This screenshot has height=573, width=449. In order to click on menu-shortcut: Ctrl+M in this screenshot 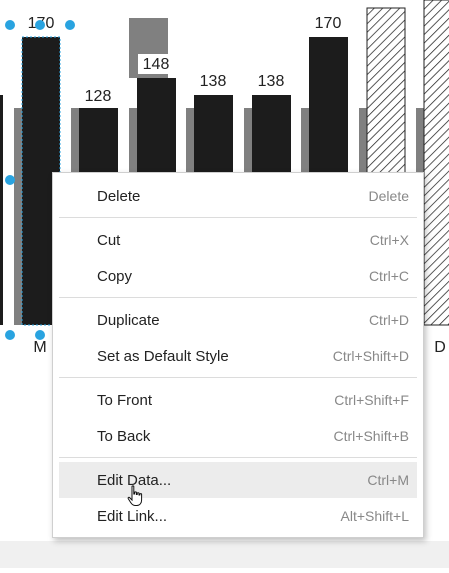, I will do `click(388, 480)`.